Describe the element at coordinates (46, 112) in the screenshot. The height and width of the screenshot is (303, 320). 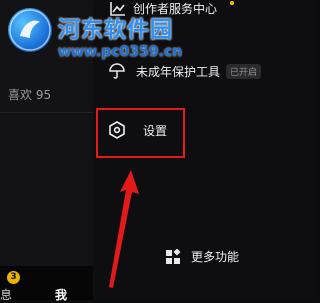
I see `divider` at that location.